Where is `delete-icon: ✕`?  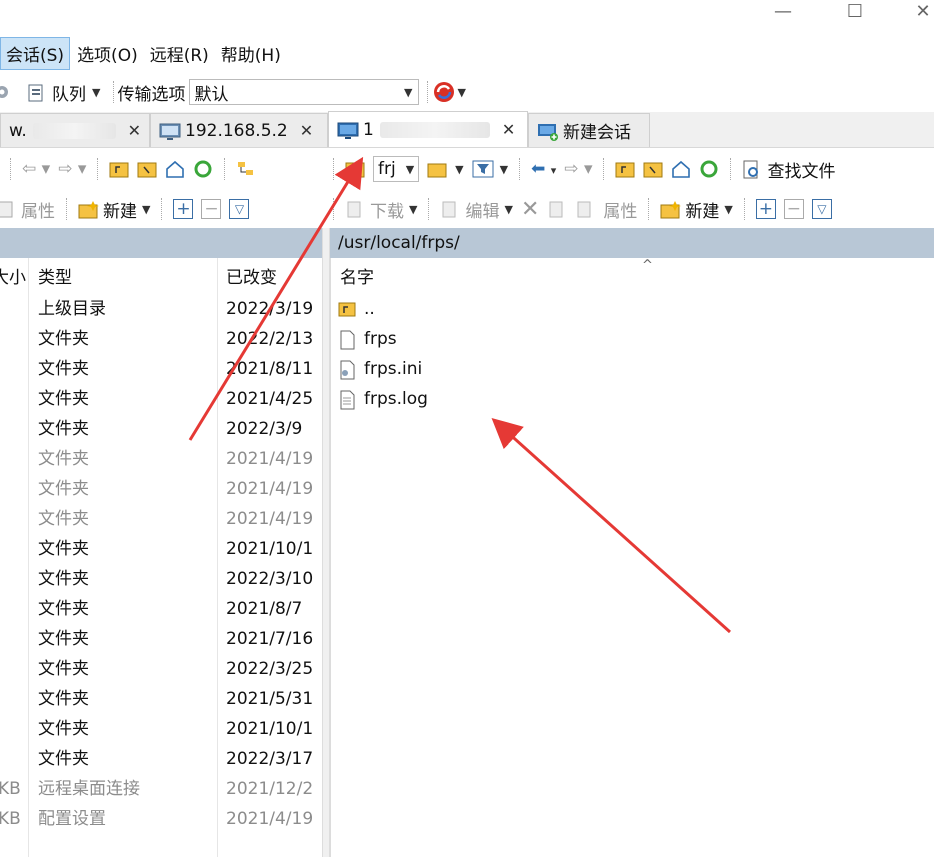
delete-icon: ✕ is located at coordinates (530, 209).